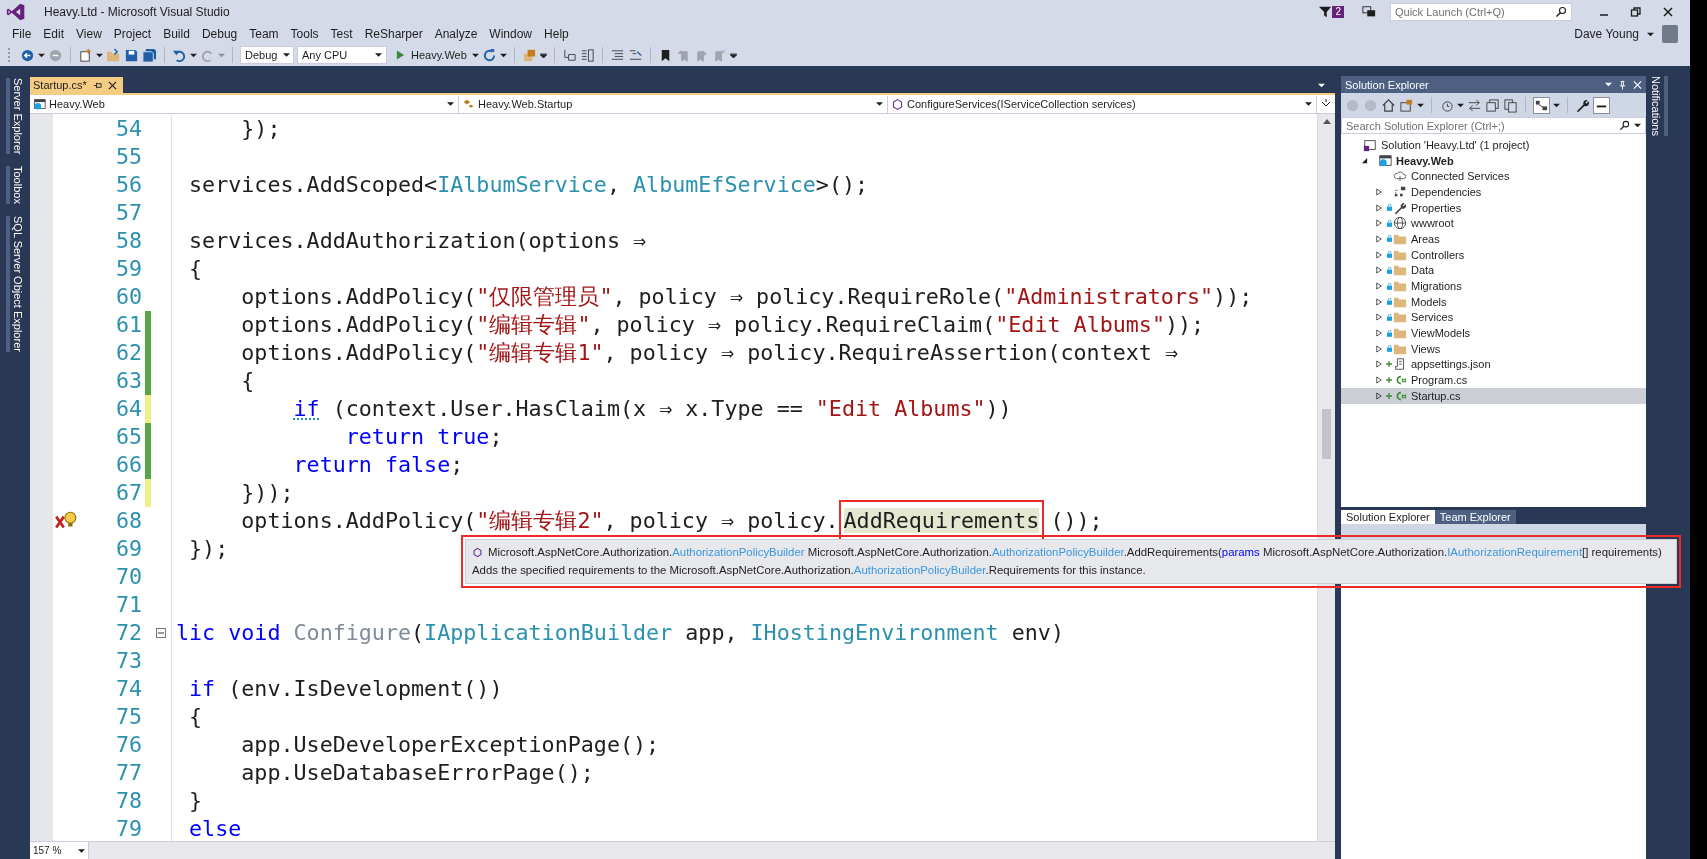  What do you see at coordinates (1493, 270) in the screenshot?
I see `tree-item: Data` at bounding box center [1493, 270].